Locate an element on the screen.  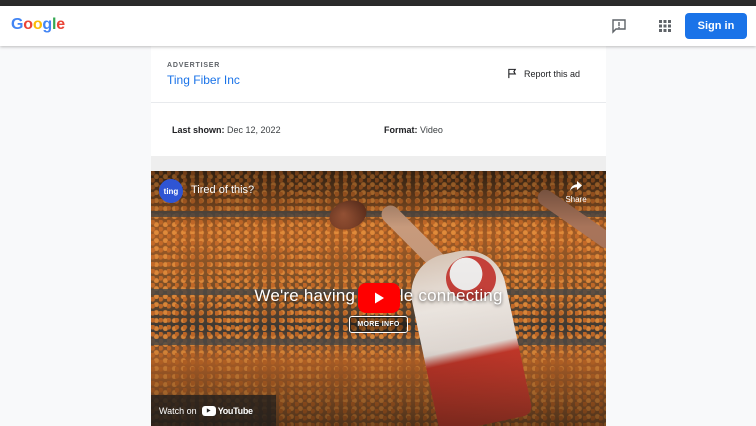
last-shown-value: Dec 12, 2022 is located at coordinates (254, 130).